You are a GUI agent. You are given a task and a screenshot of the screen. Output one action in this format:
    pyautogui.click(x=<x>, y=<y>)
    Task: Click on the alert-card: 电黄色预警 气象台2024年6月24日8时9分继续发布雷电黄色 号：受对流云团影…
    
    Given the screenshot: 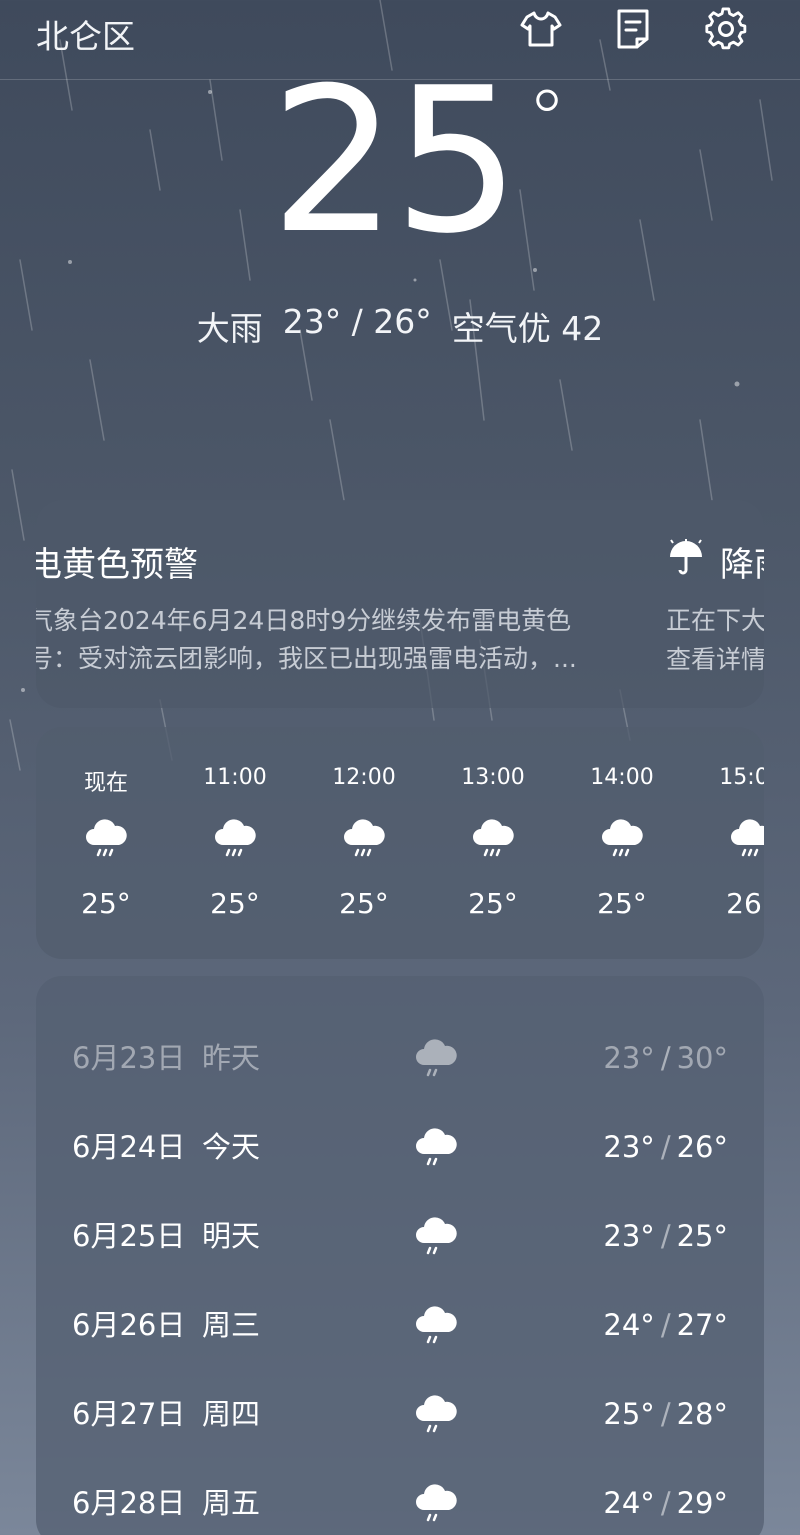 What is the action you would take?
    pyautogui.click(x=400, y=604)
    